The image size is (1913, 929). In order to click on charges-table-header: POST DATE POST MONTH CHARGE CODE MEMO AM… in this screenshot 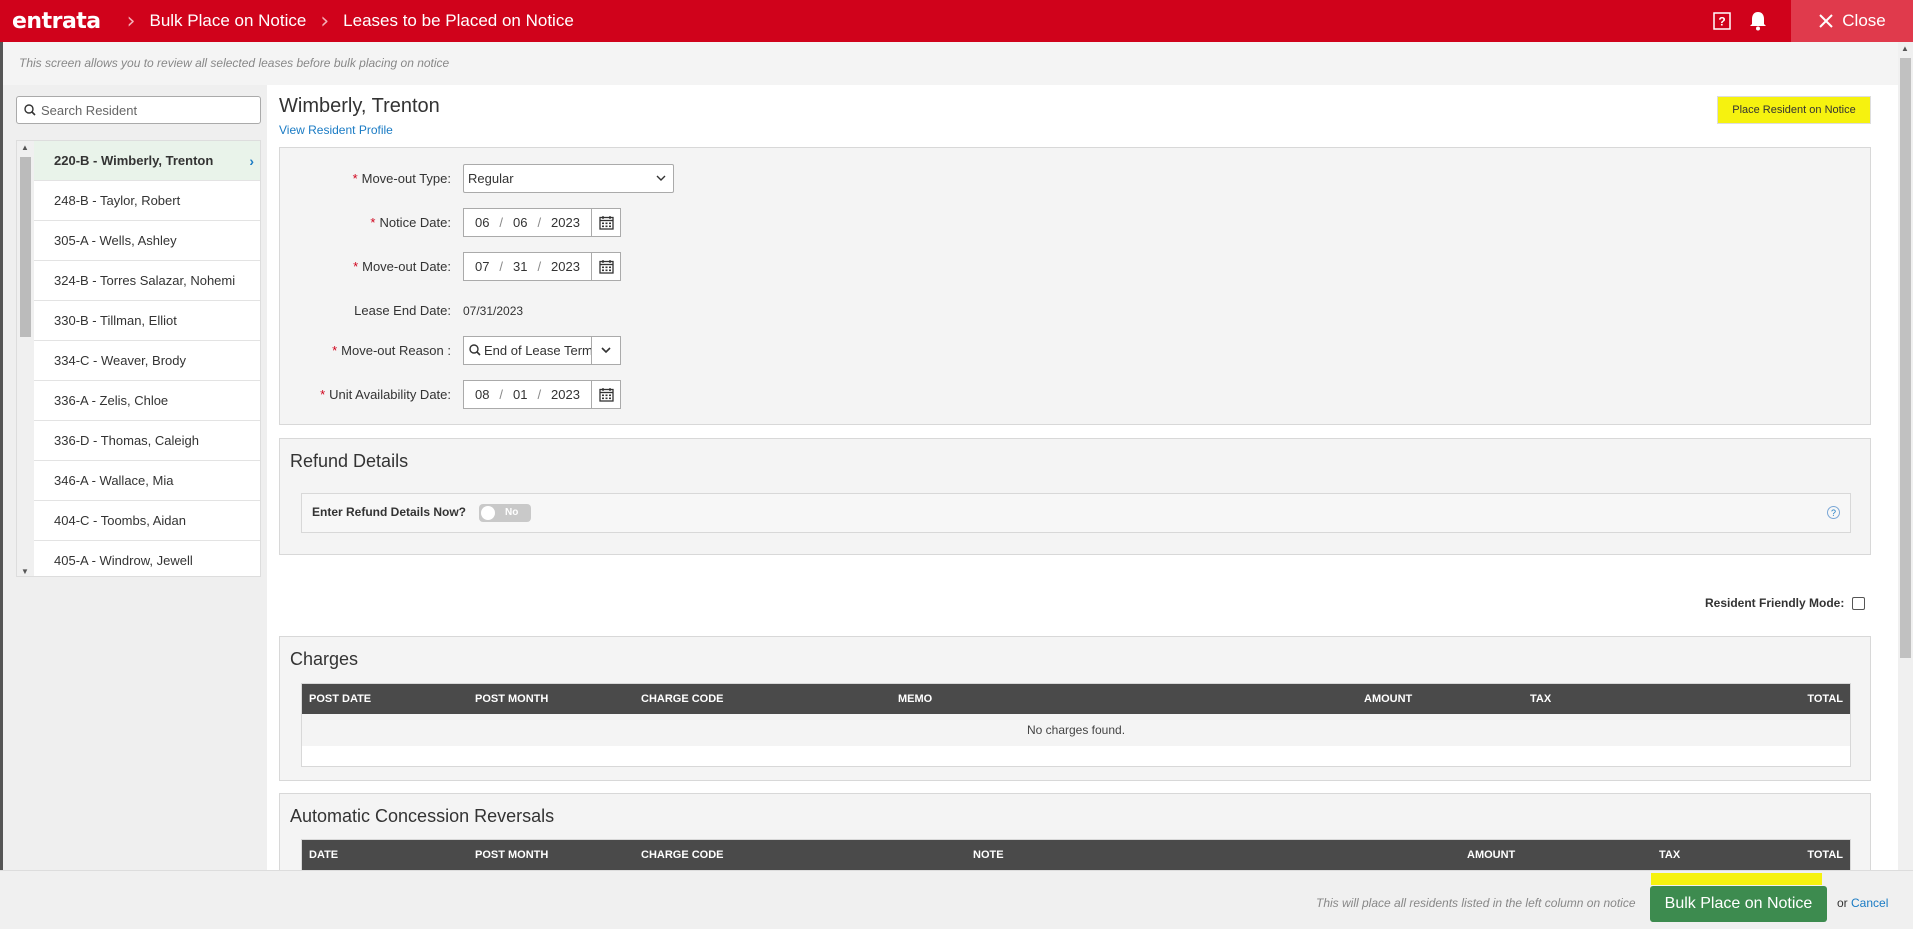, I will do `click(1076, 699)`.